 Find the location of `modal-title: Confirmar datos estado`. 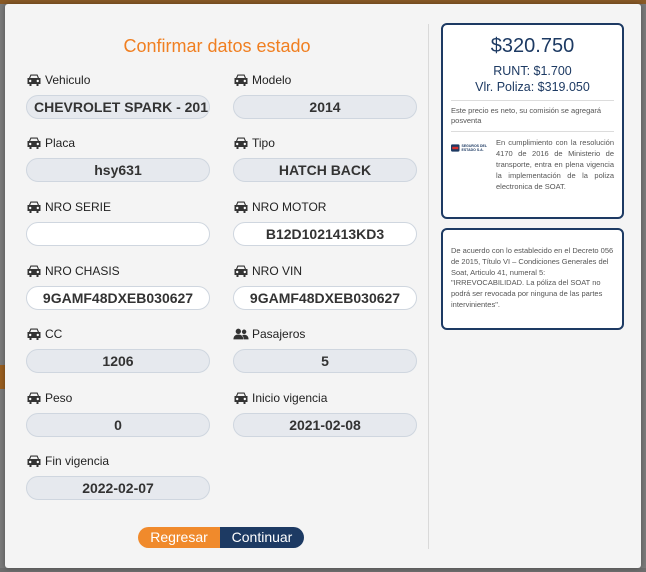

modal-title: Confirmar datos estado is located at coordinates (217, 46).